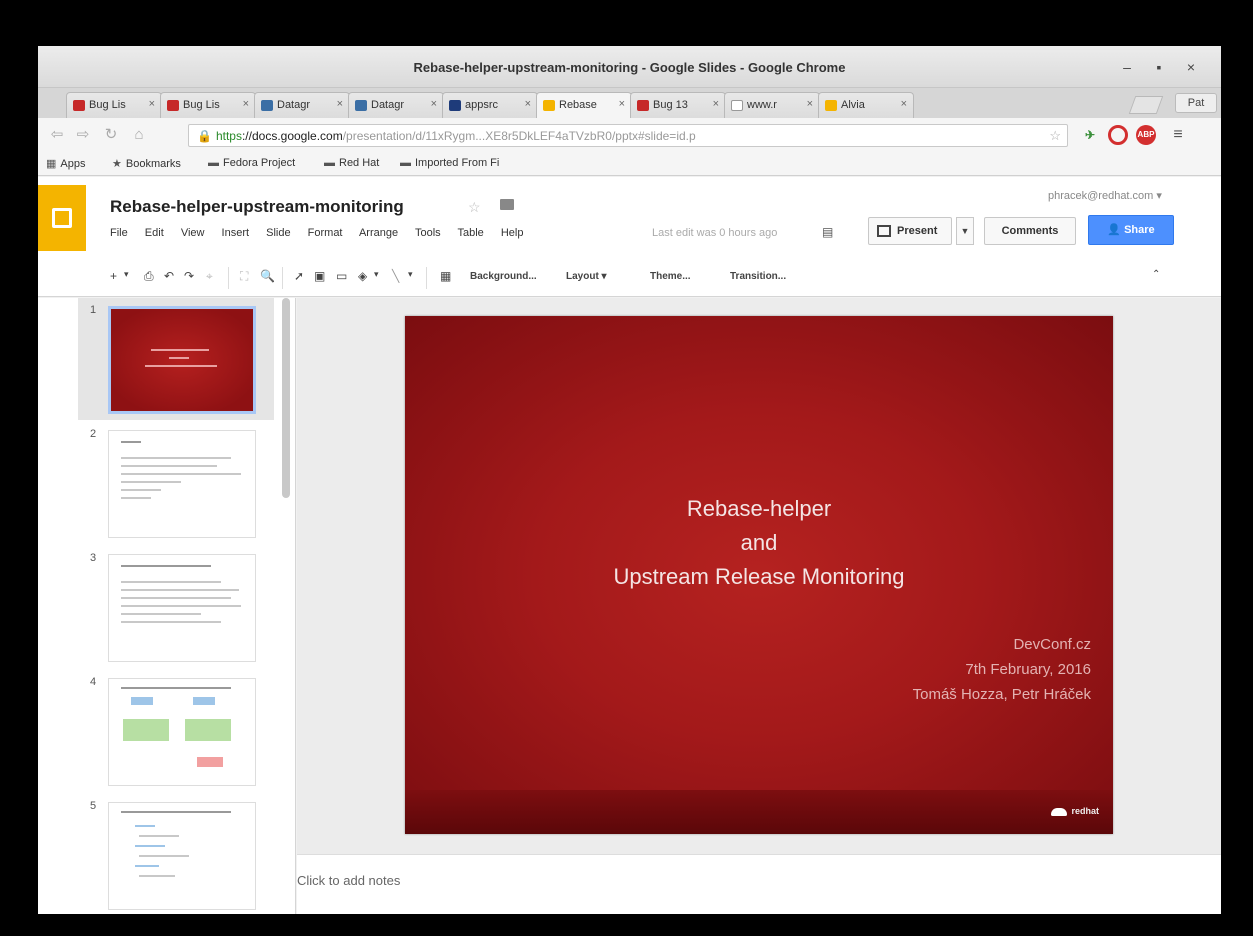 The image size is (1253, 936). What do you see at coordinates (1055, 136) in the screenshot?
I see `bookmark-star-icon: ☆` at bounding box center [1055, 136].